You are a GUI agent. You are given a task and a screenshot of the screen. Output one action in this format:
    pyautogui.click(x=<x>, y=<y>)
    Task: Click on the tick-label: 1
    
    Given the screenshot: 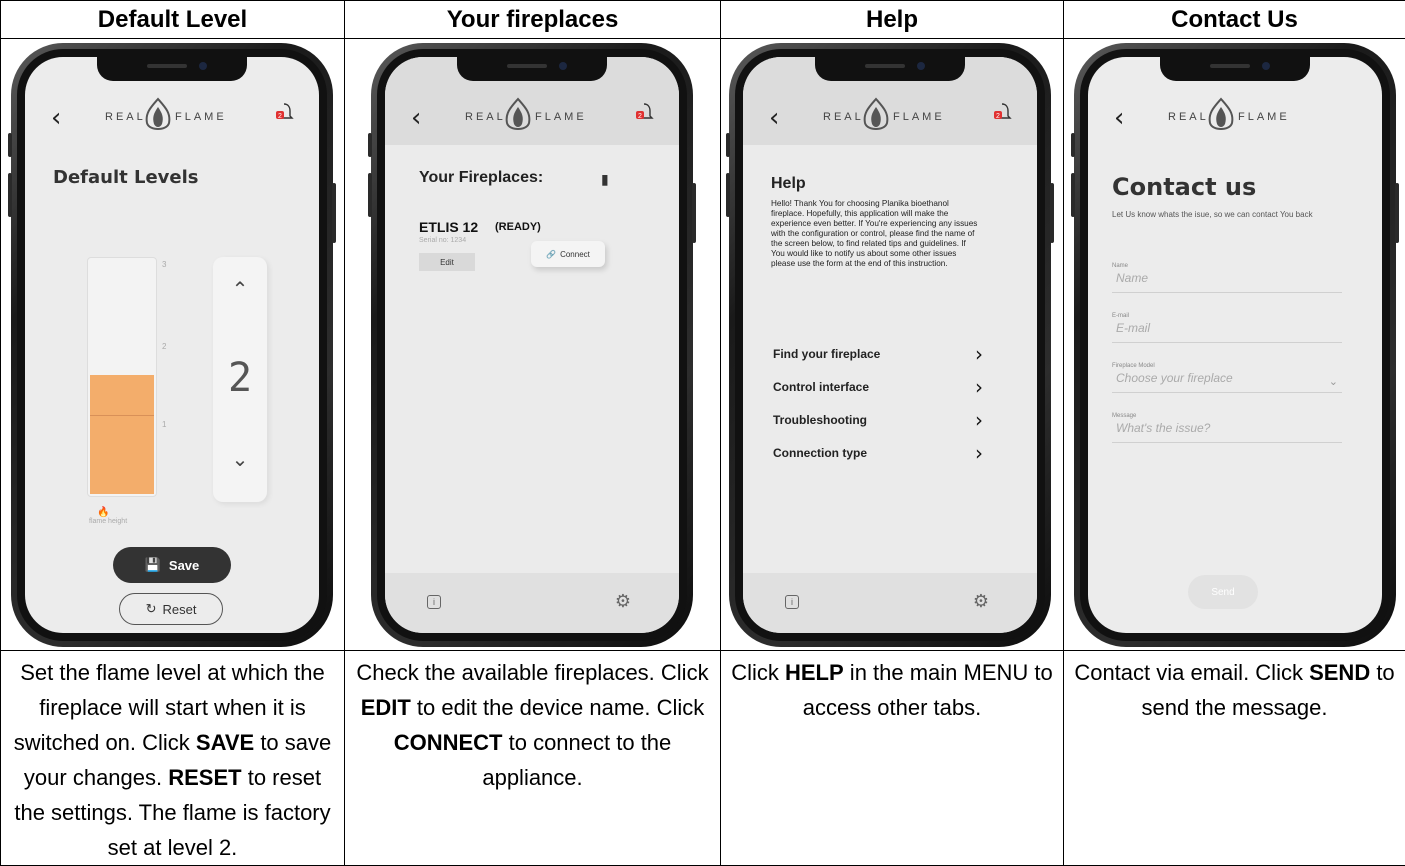 What is the action you would take?
    pyautogui.click(x=164, y=424)
    